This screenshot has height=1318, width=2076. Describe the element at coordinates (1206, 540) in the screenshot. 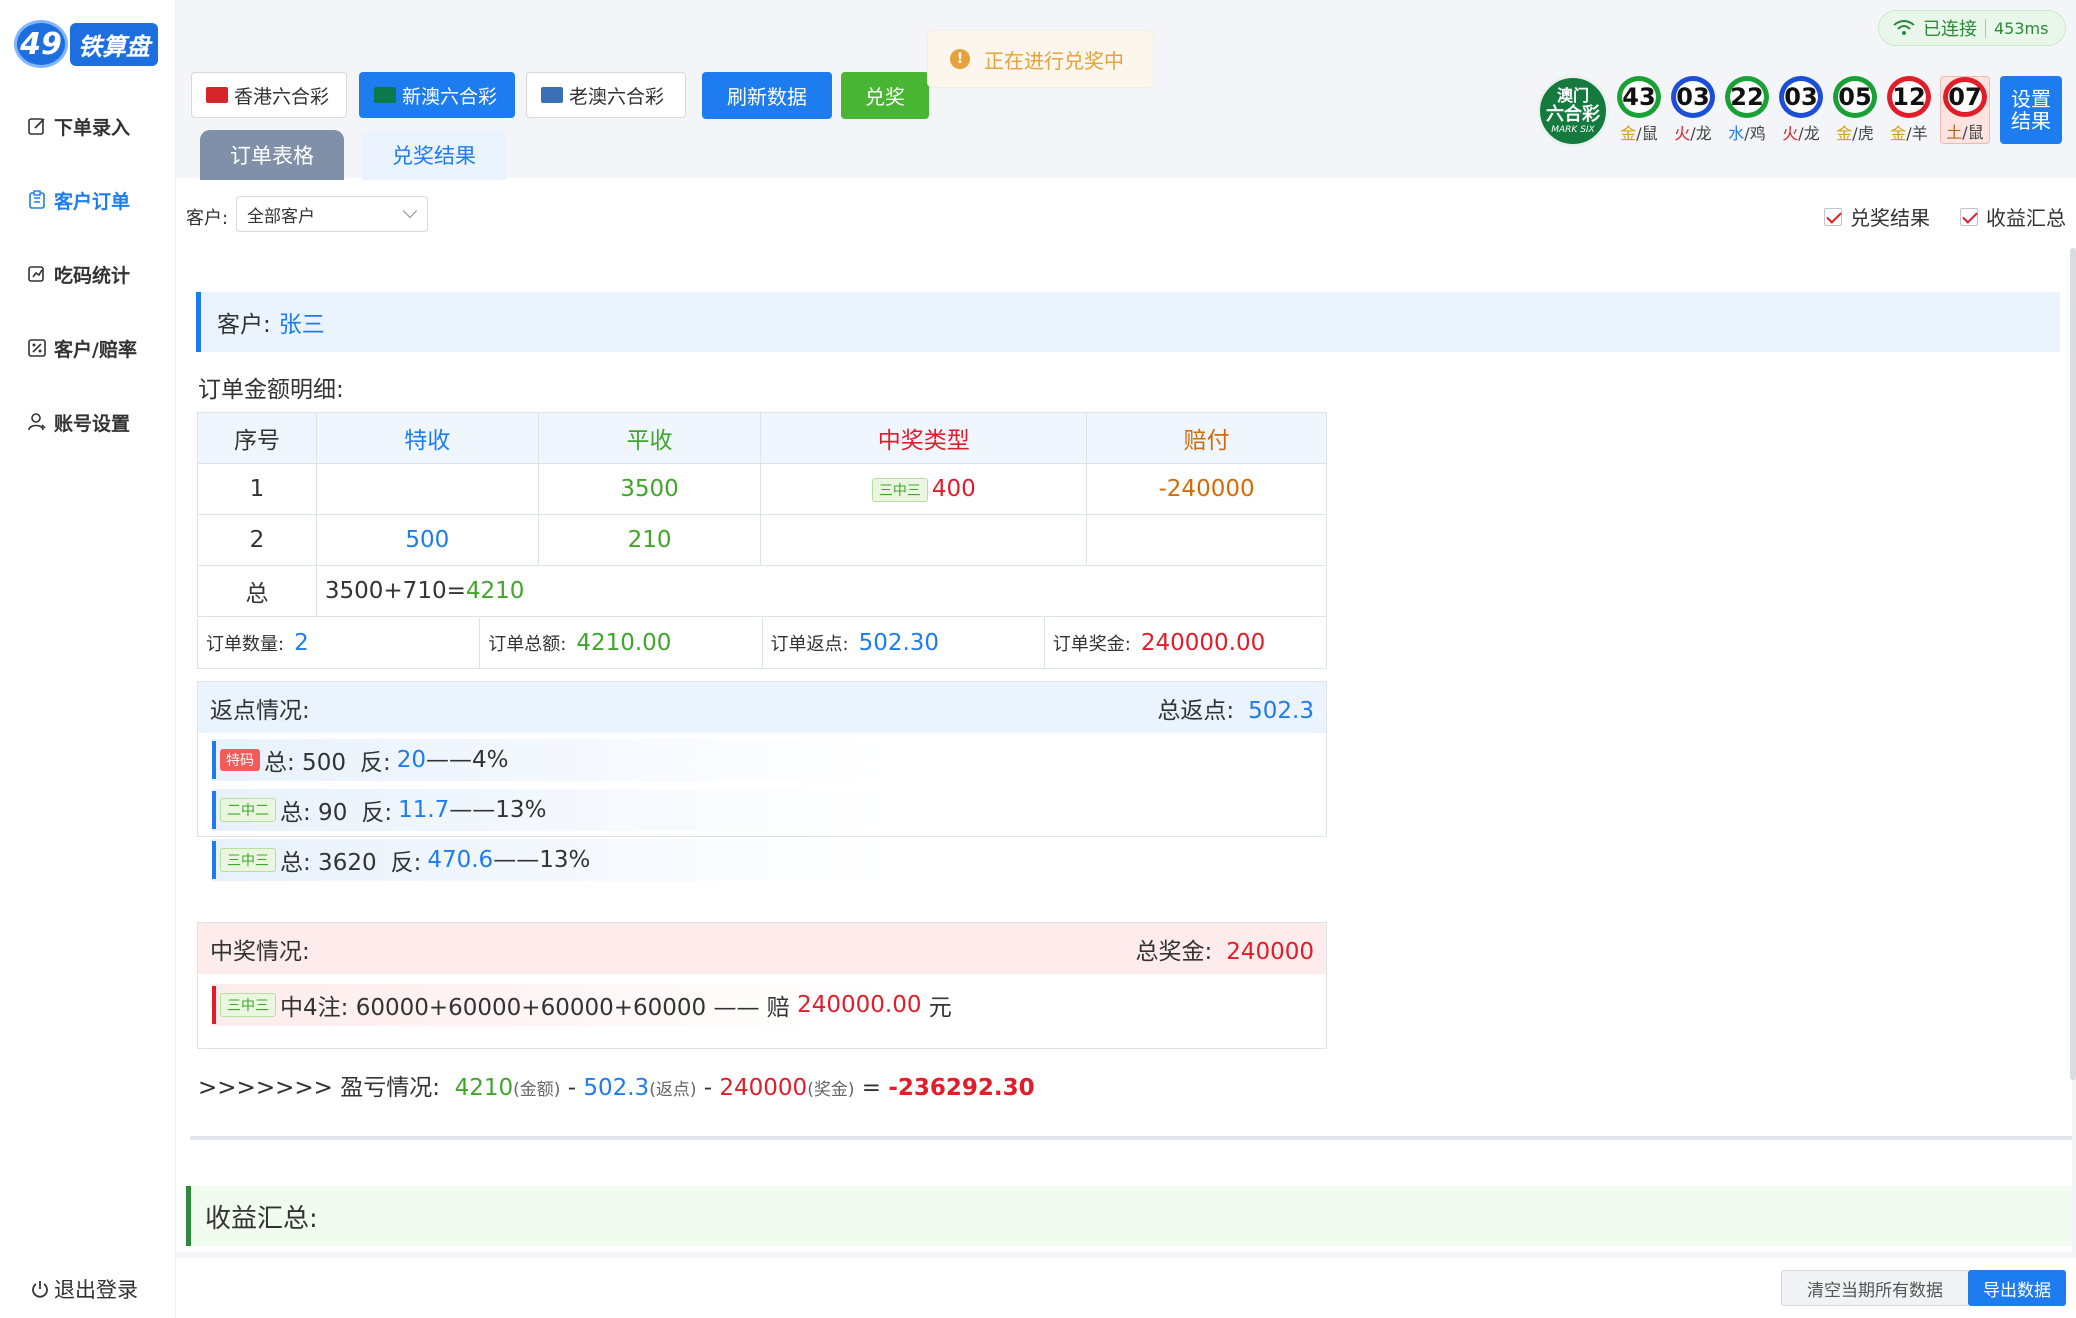

I see `row-payout` at that location.